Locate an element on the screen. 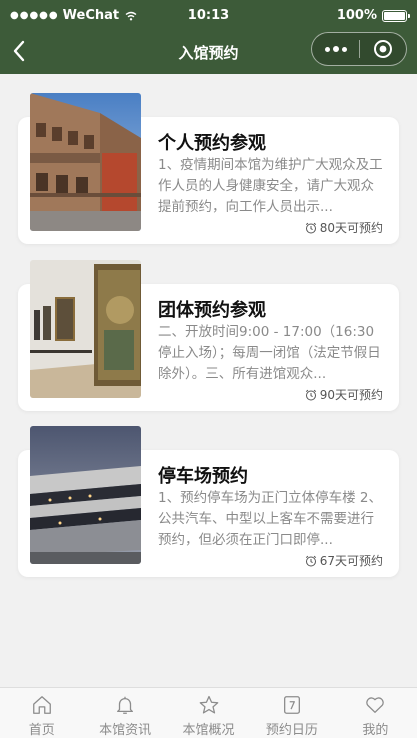 Image resolution: width=417 pixels, height=738 pixels. tab-label: 我的 is located at coordinates (375, 730).